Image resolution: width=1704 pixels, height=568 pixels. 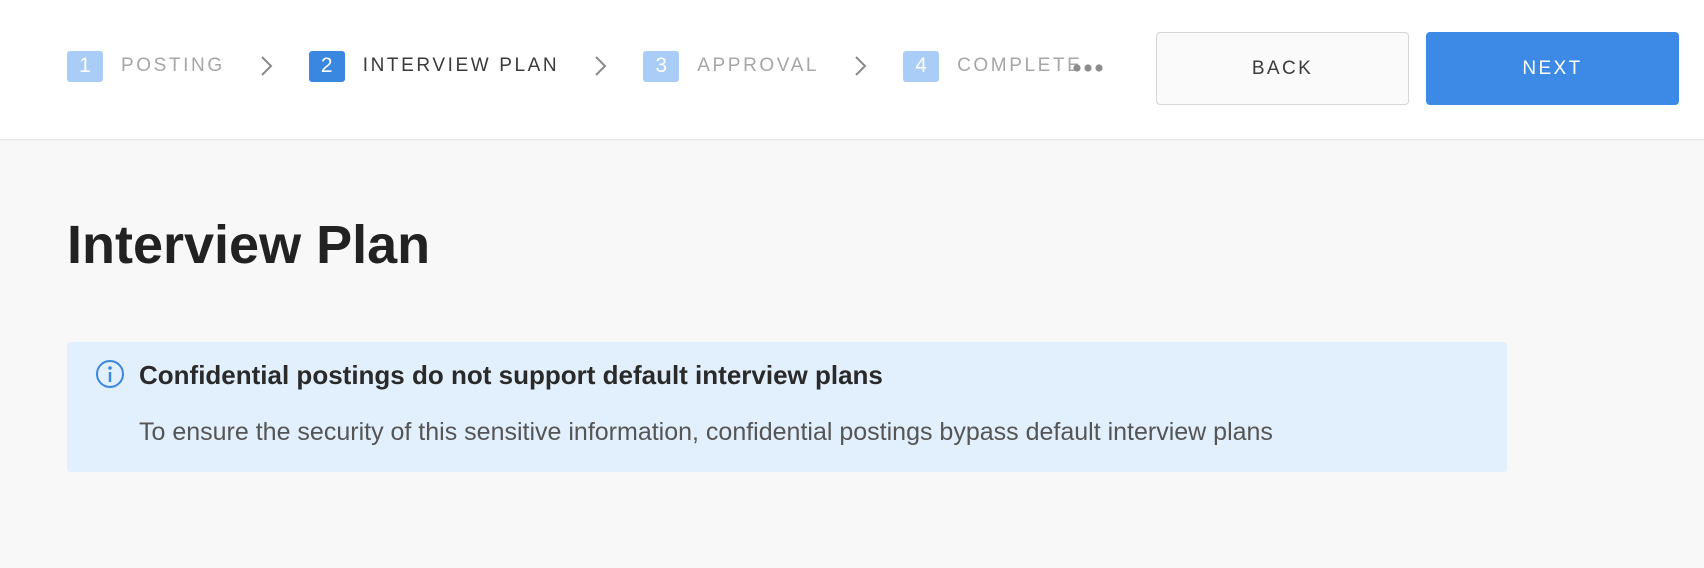 What do you see at coordinates (110, 374) in the screenshot?
I see `info-icon` at bounding box center [110, 374].